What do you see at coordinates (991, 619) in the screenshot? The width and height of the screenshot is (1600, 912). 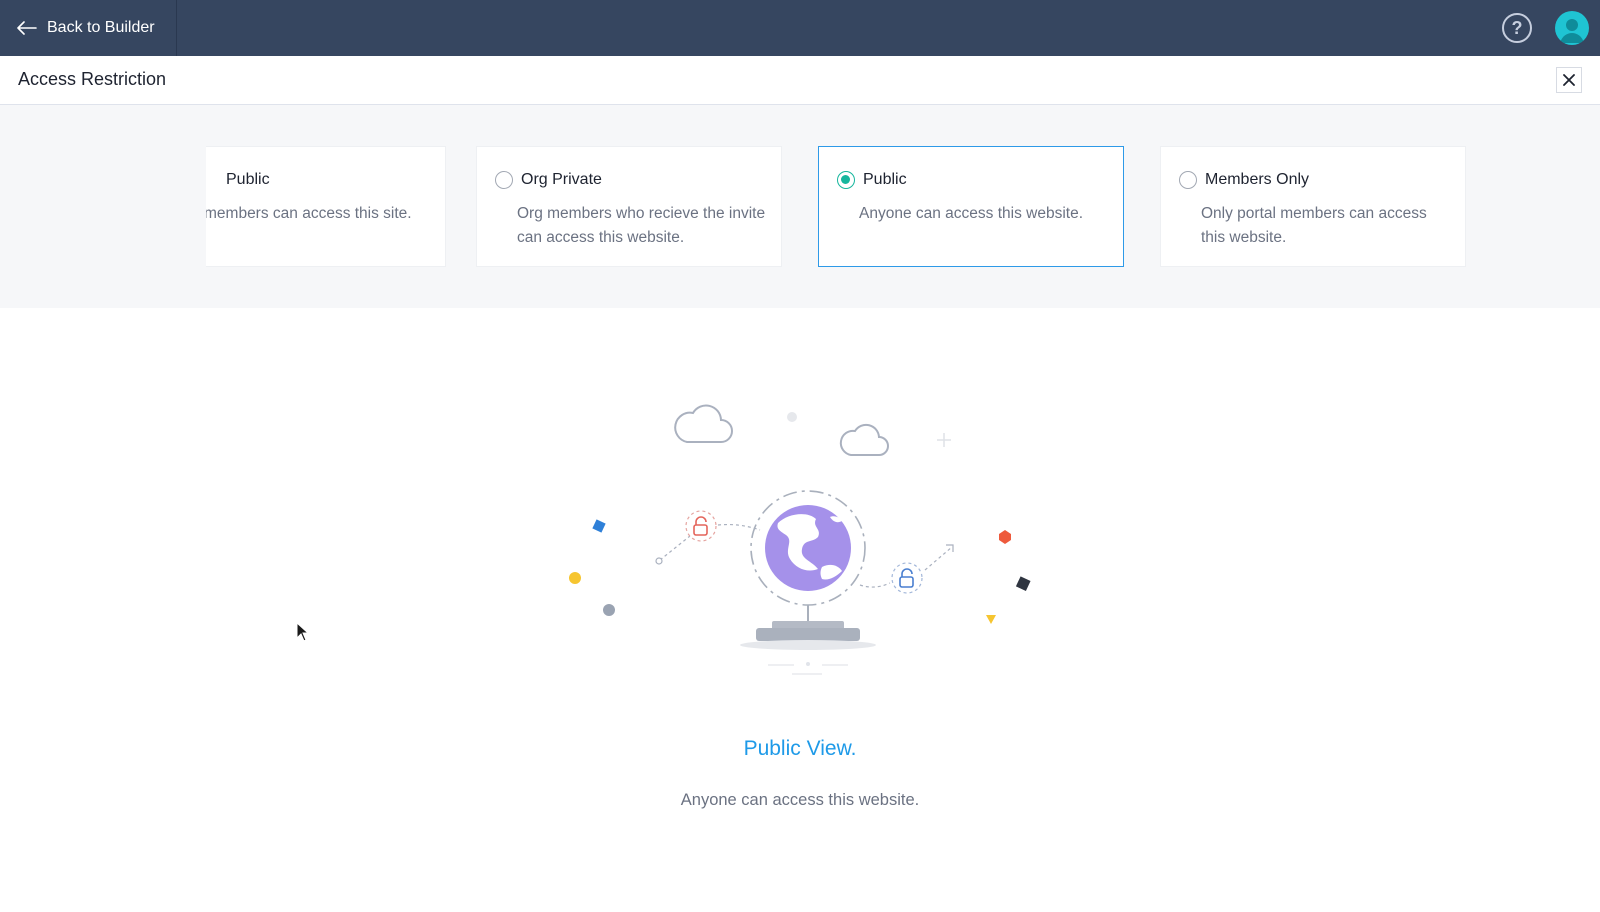 I see `triangle-shape` at bounding box center [991, 619].